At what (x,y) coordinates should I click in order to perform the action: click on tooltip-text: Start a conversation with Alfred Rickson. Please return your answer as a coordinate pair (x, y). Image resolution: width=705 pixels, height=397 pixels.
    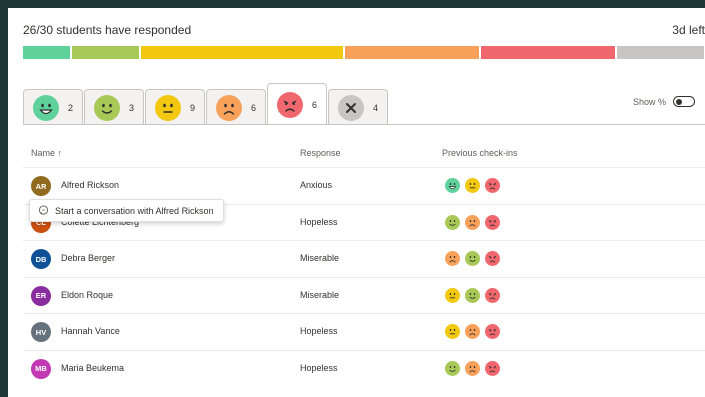
    Looking at the image, I should click on (134, 210).